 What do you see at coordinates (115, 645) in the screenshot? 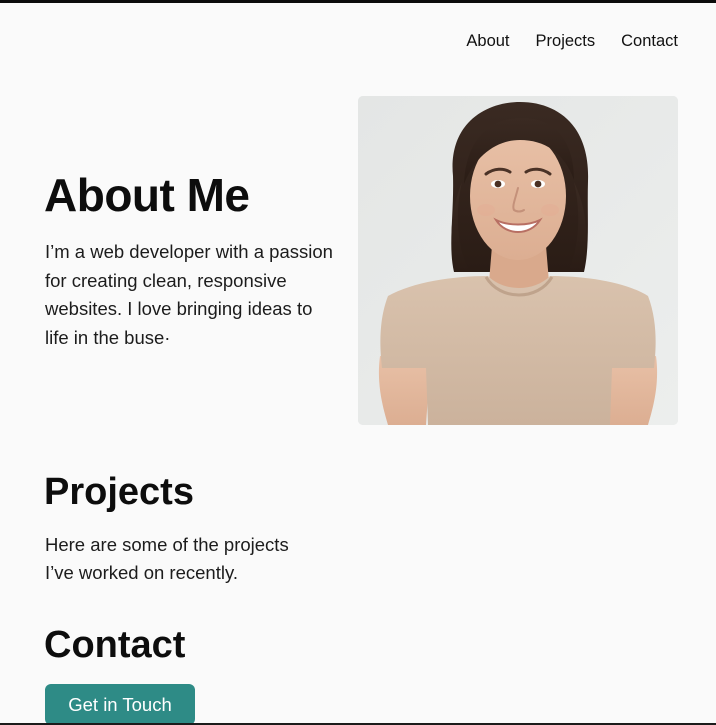
I see `contact-heading: Contact` at bounding box center [115, 645].